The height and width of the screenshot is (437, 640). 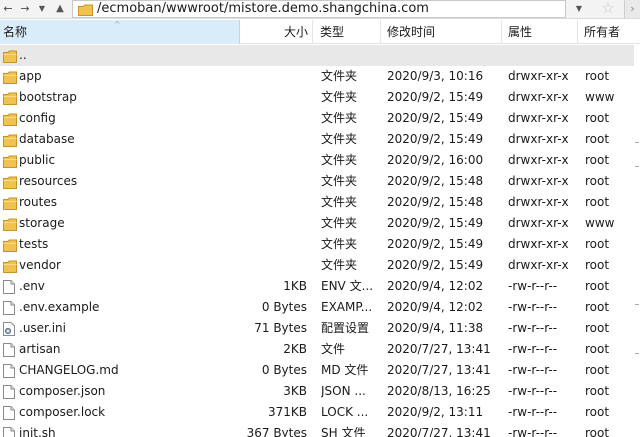 What do you see at coordinates (120, 32) in the screenshot?
I see `column-header-name: ^ 名称` at bounding box center [120, 32].